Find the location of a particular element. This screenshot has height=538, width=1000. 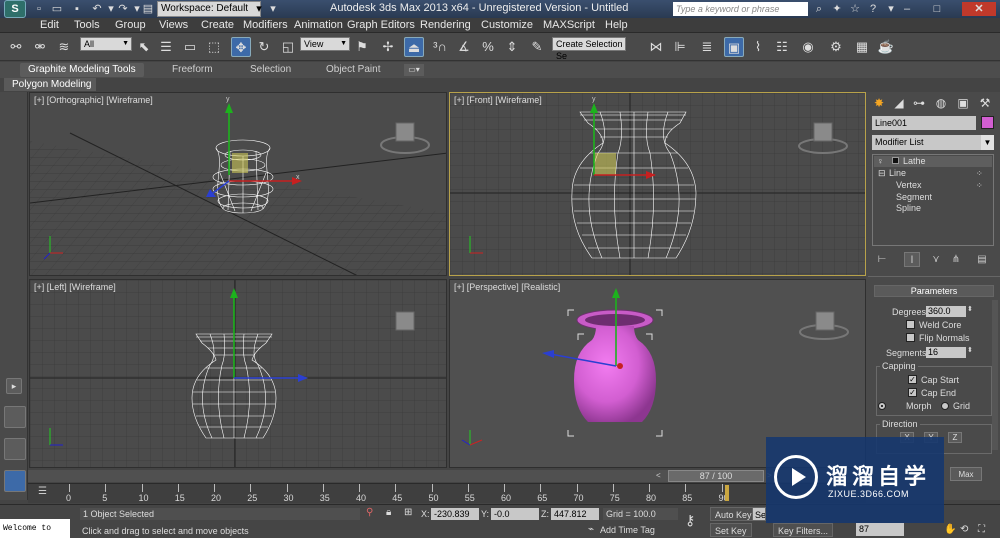

auto-key-button: Auto Key is located at coordinates (733, 514).